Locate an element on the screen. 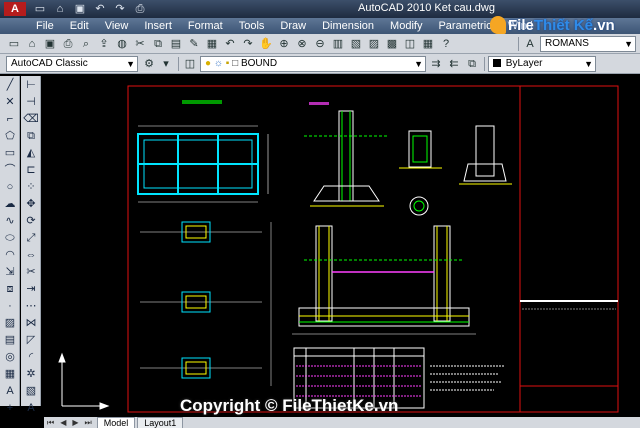 The image size is (640, 428). tab-last-icon: ⏭ is located at coordinates (88, 423).